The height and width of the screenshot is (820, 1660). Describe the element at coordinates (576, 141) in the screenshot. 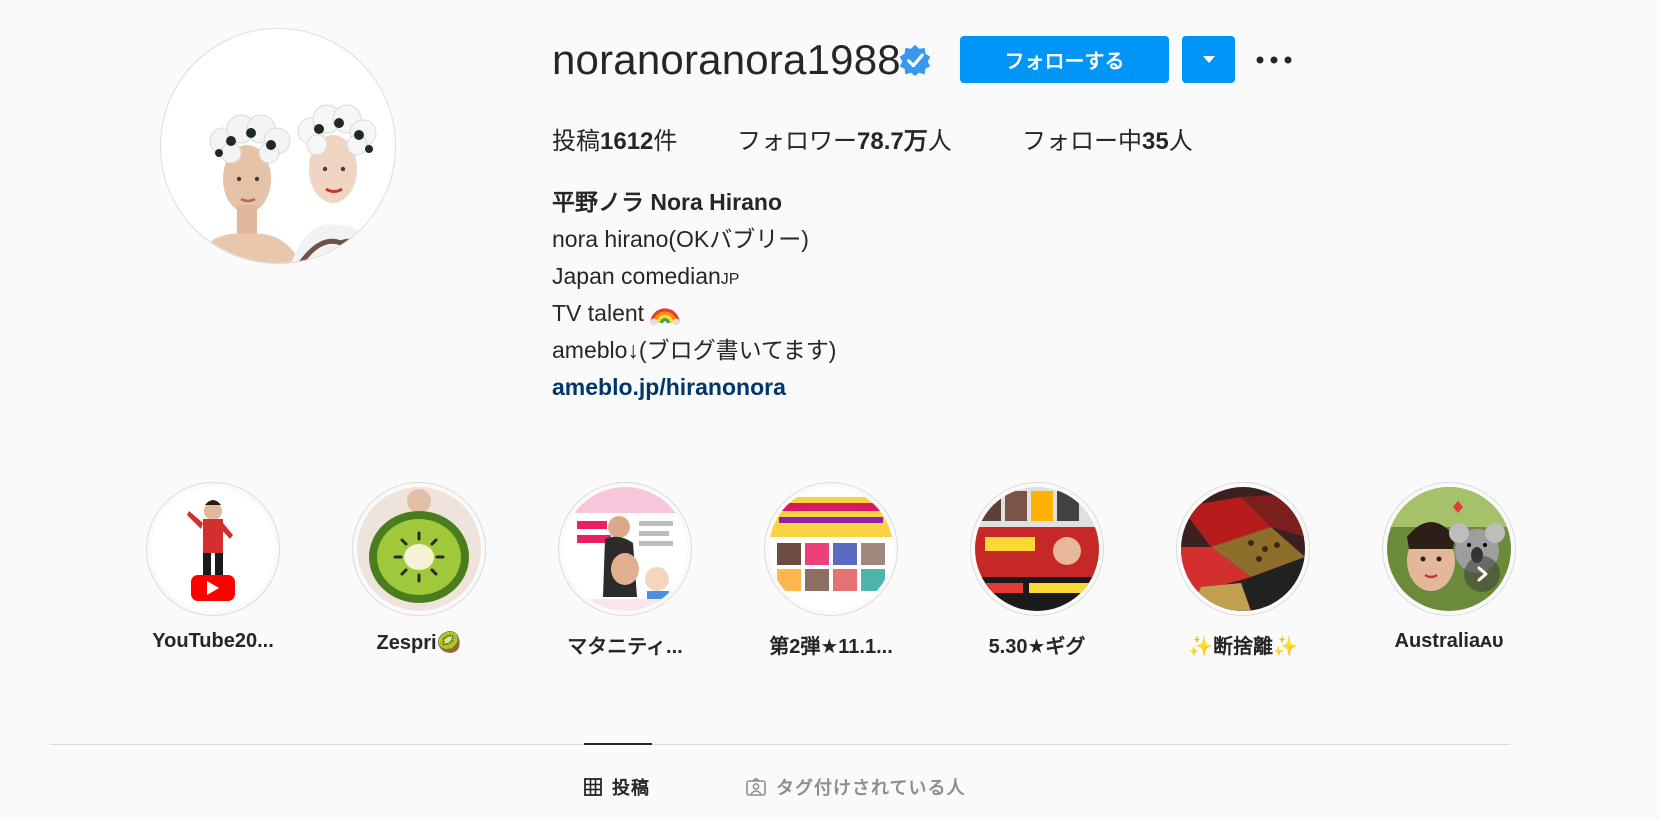

I see `posts-label: 投稿` at that location.